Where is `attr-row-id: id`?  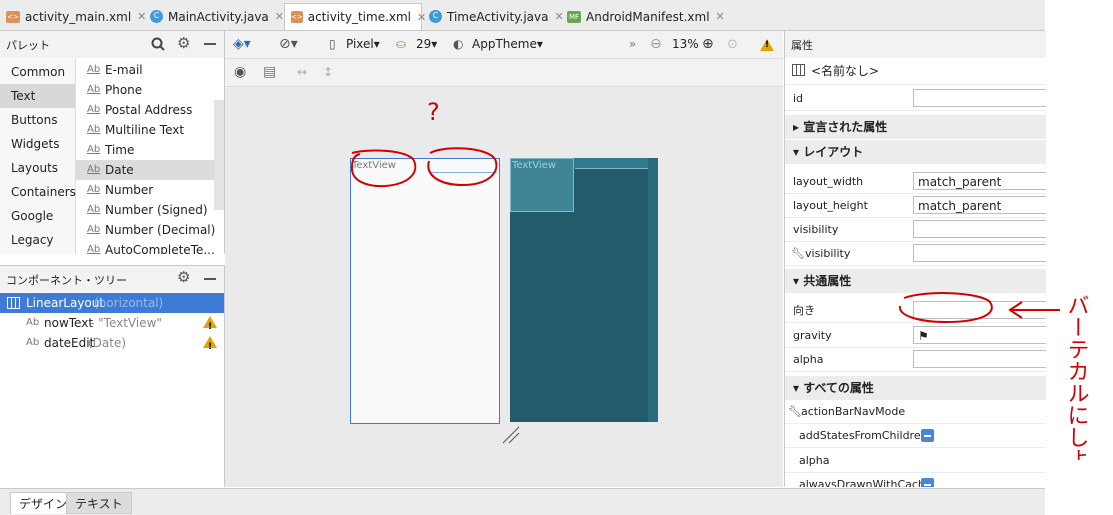
attr-row-id: id is located at coordinates (915, 99).